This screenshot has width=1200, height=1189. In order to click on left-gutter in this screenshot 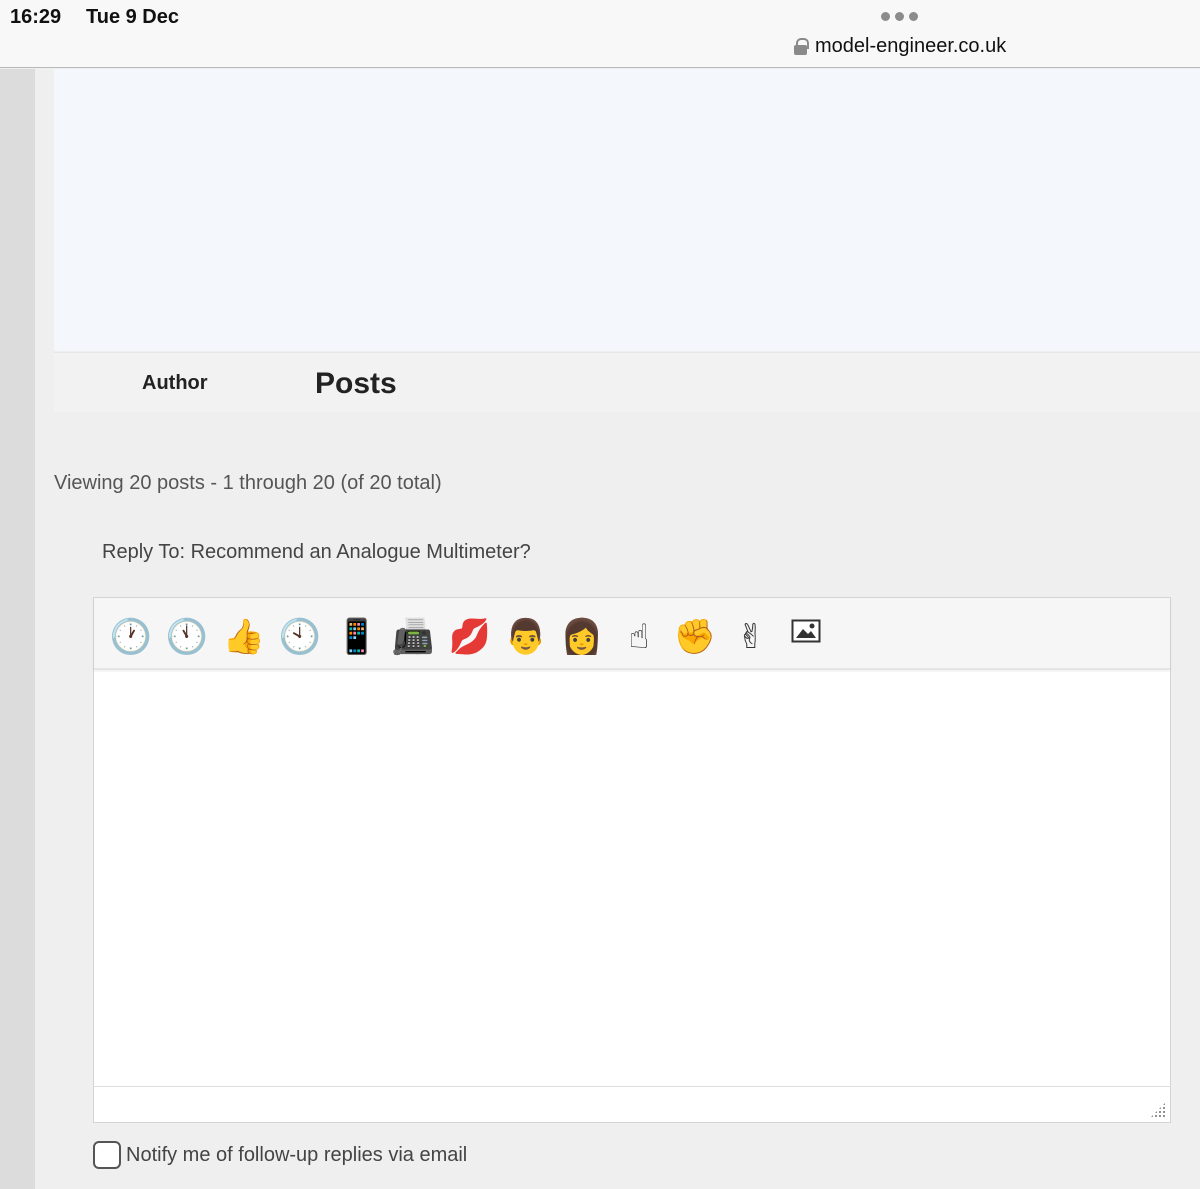, I will do `click(17, 629)`.